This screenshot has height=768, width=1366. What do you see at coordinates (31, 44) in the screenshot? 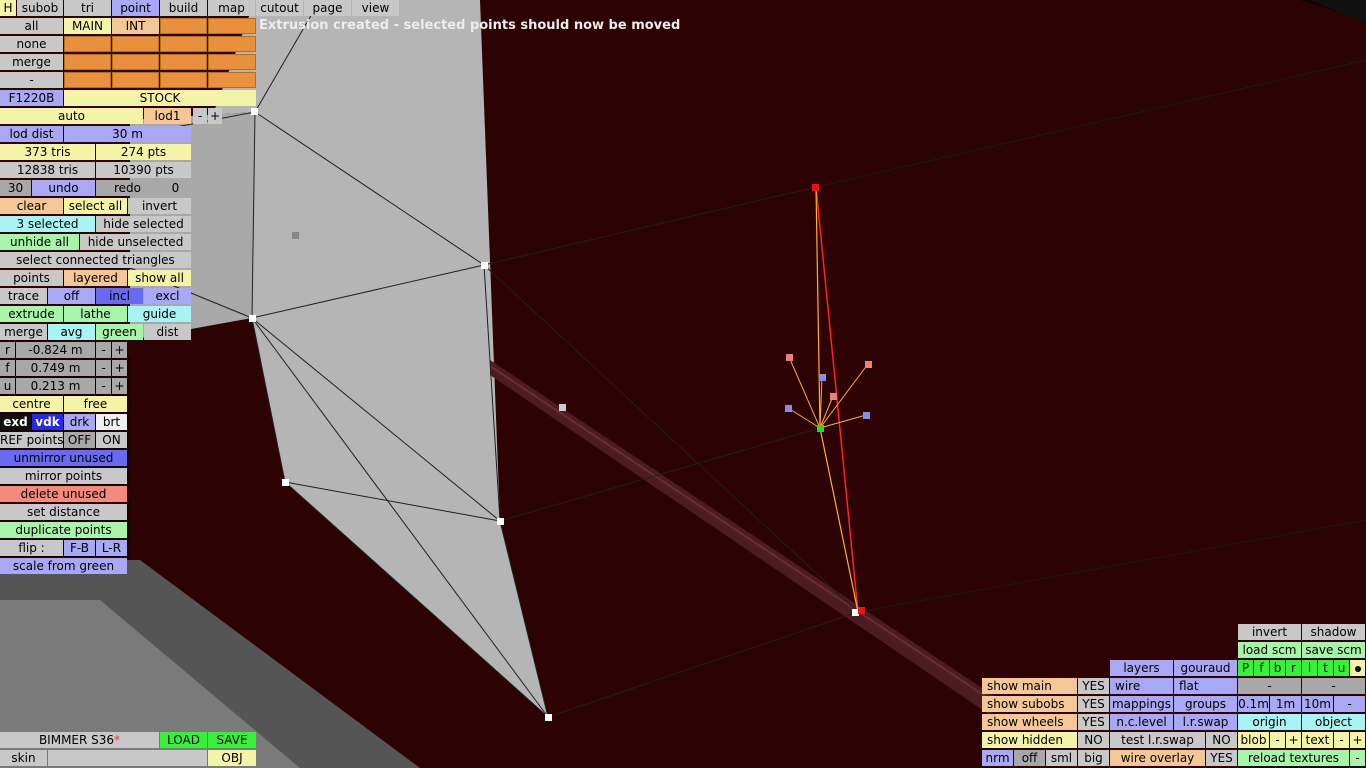
I see `layer-none-button: none` at bounding box center [31, 44].